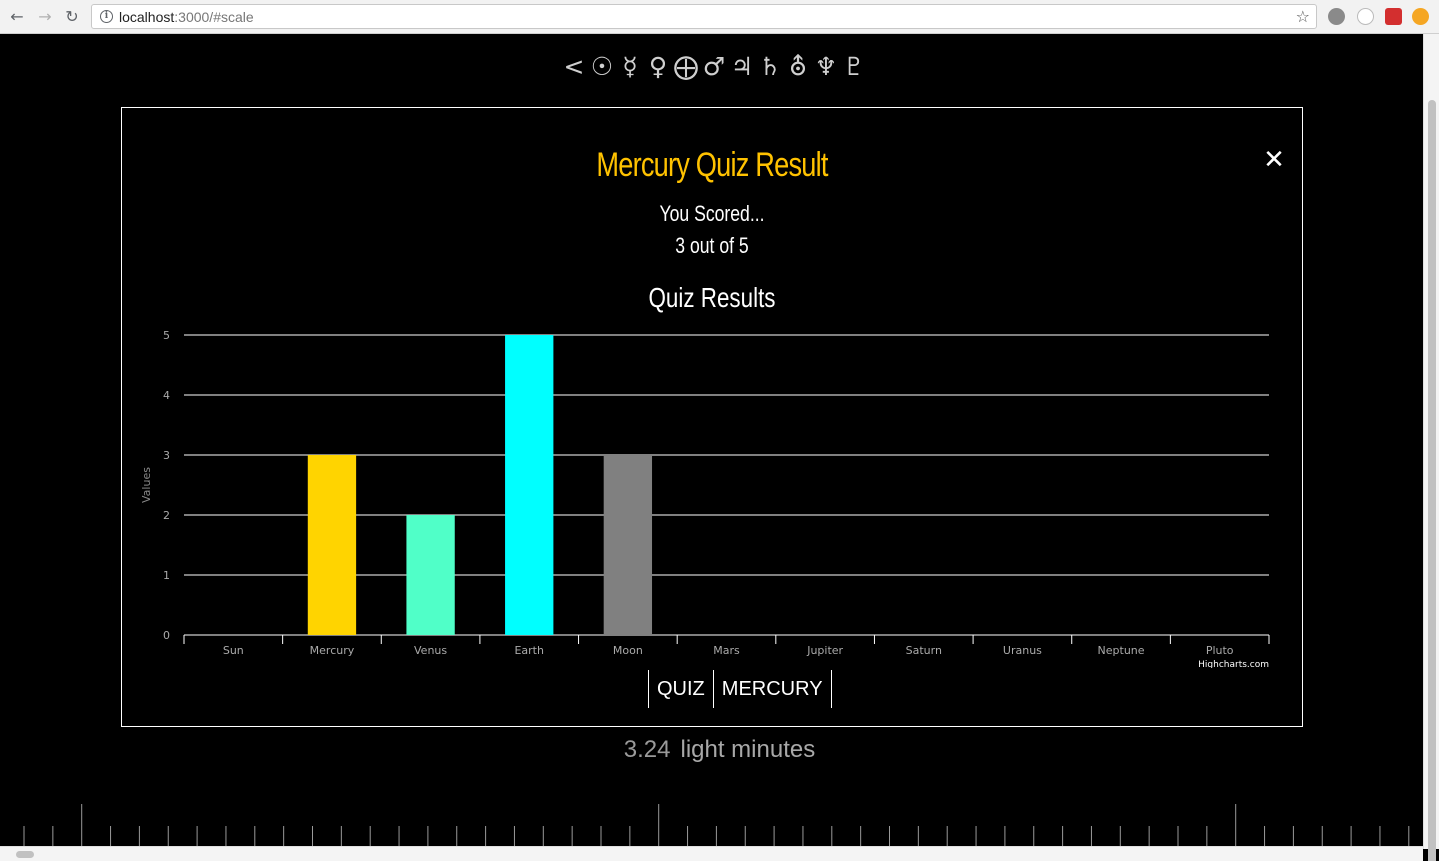 Image resolution: width=1439 pixels, height=861 pixels. Describe the element at coordinates (106, 16) in the screenshot. I see `info-icon: i` at that location.